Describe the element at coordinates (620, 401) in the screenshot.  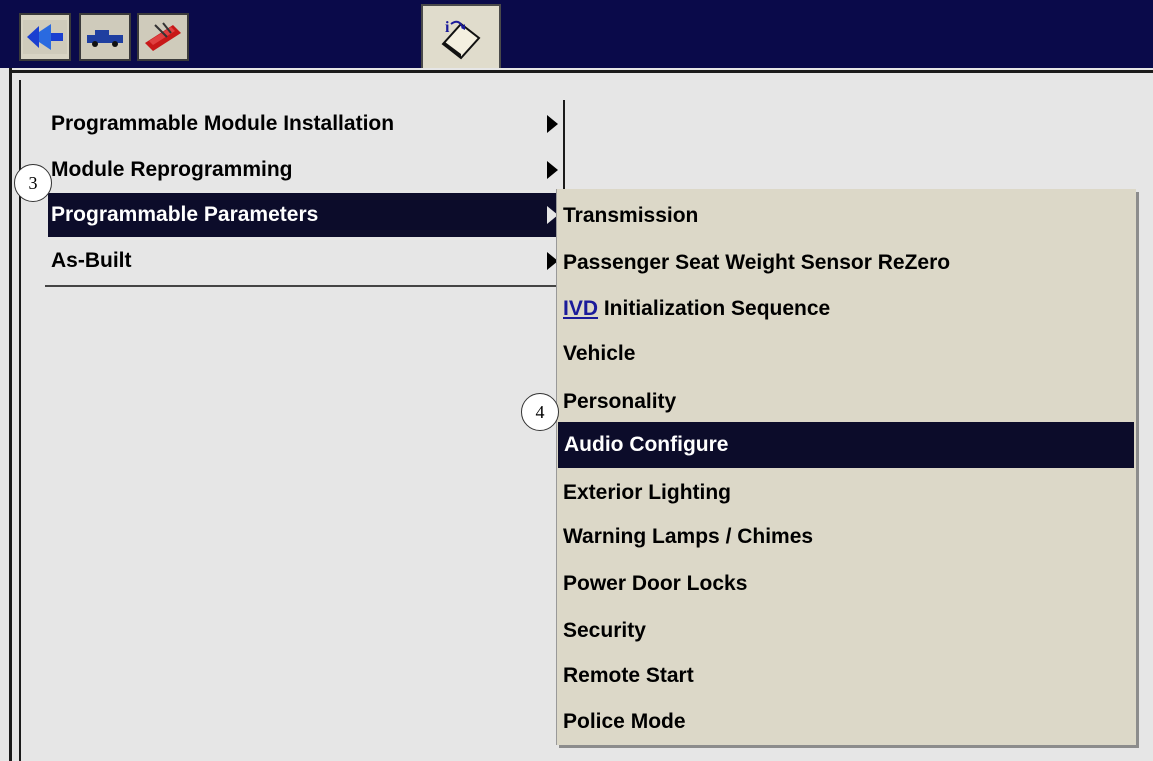
I see `submenu-item-label: Personality` at that location.